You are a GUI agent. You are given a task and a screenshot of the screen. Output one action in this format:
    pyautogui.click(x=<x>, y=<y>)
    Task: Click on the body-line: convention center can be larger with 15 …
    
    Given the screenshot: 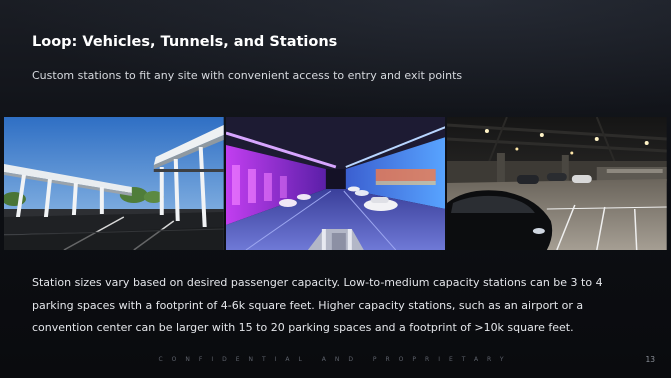 What is the action you would take?
    pyautogui.click(x=303, y=327)
    